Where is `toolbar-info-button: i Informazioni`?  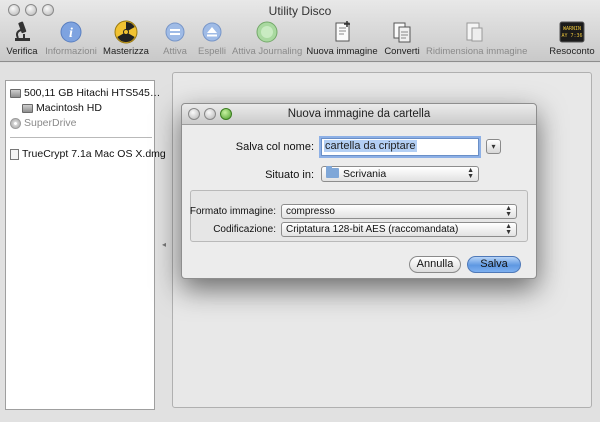 toolbar-info-button: i Informazioni is located at coordinates (71, 38).